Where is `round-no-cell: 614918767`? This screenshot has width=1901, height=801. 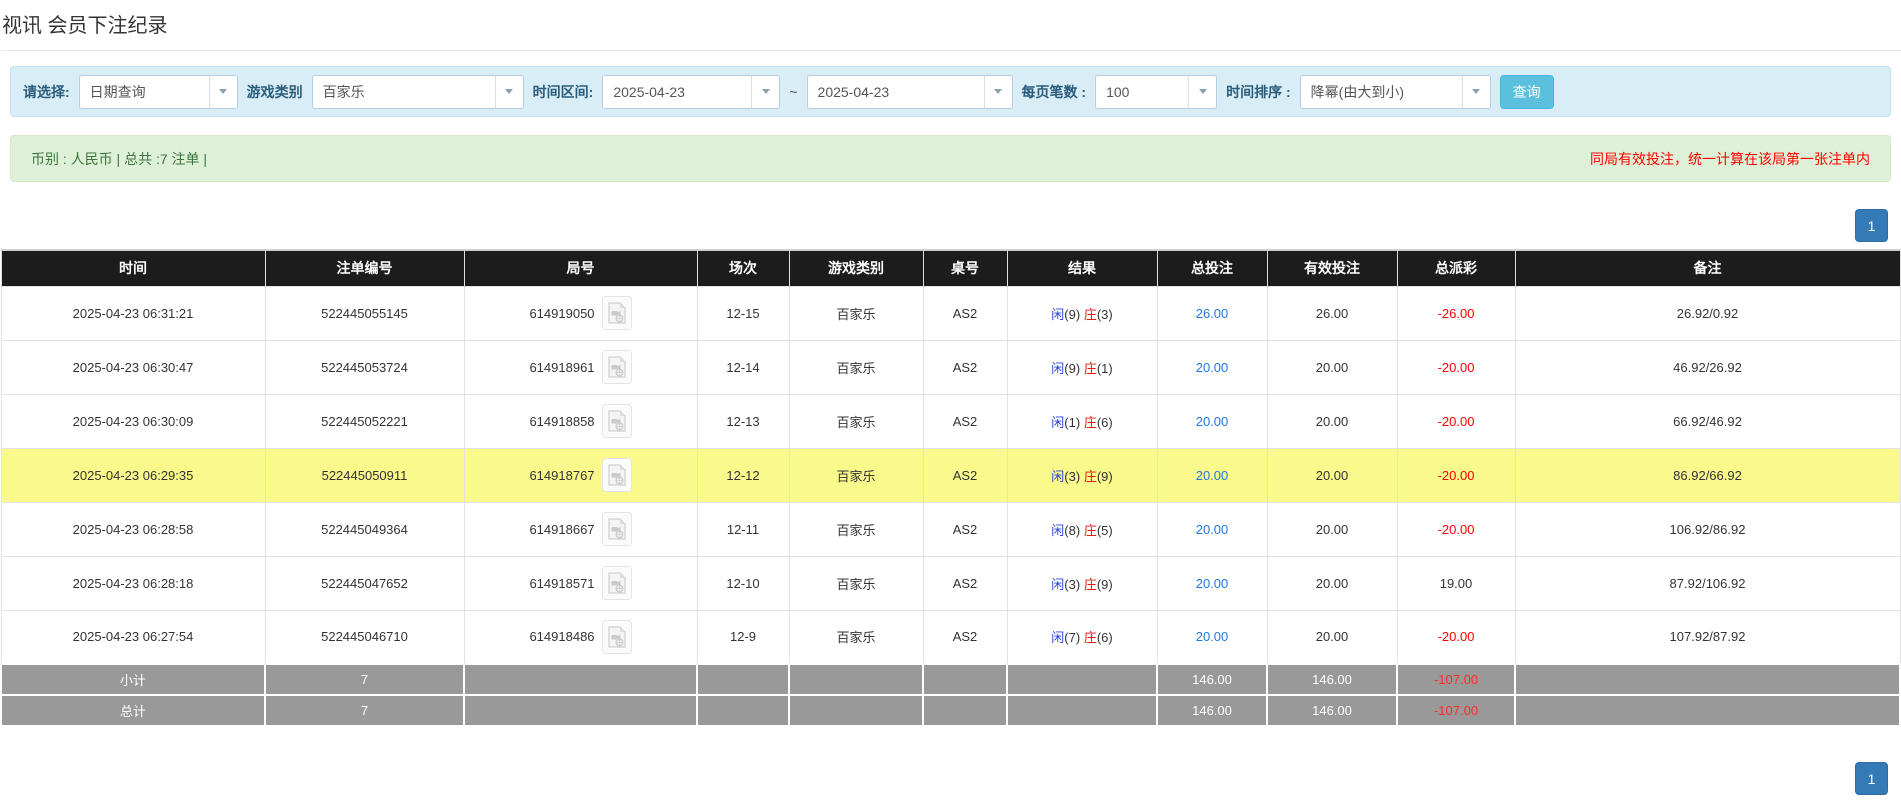 round-no-cell: 614918767 is located at coordinates (580, 475).